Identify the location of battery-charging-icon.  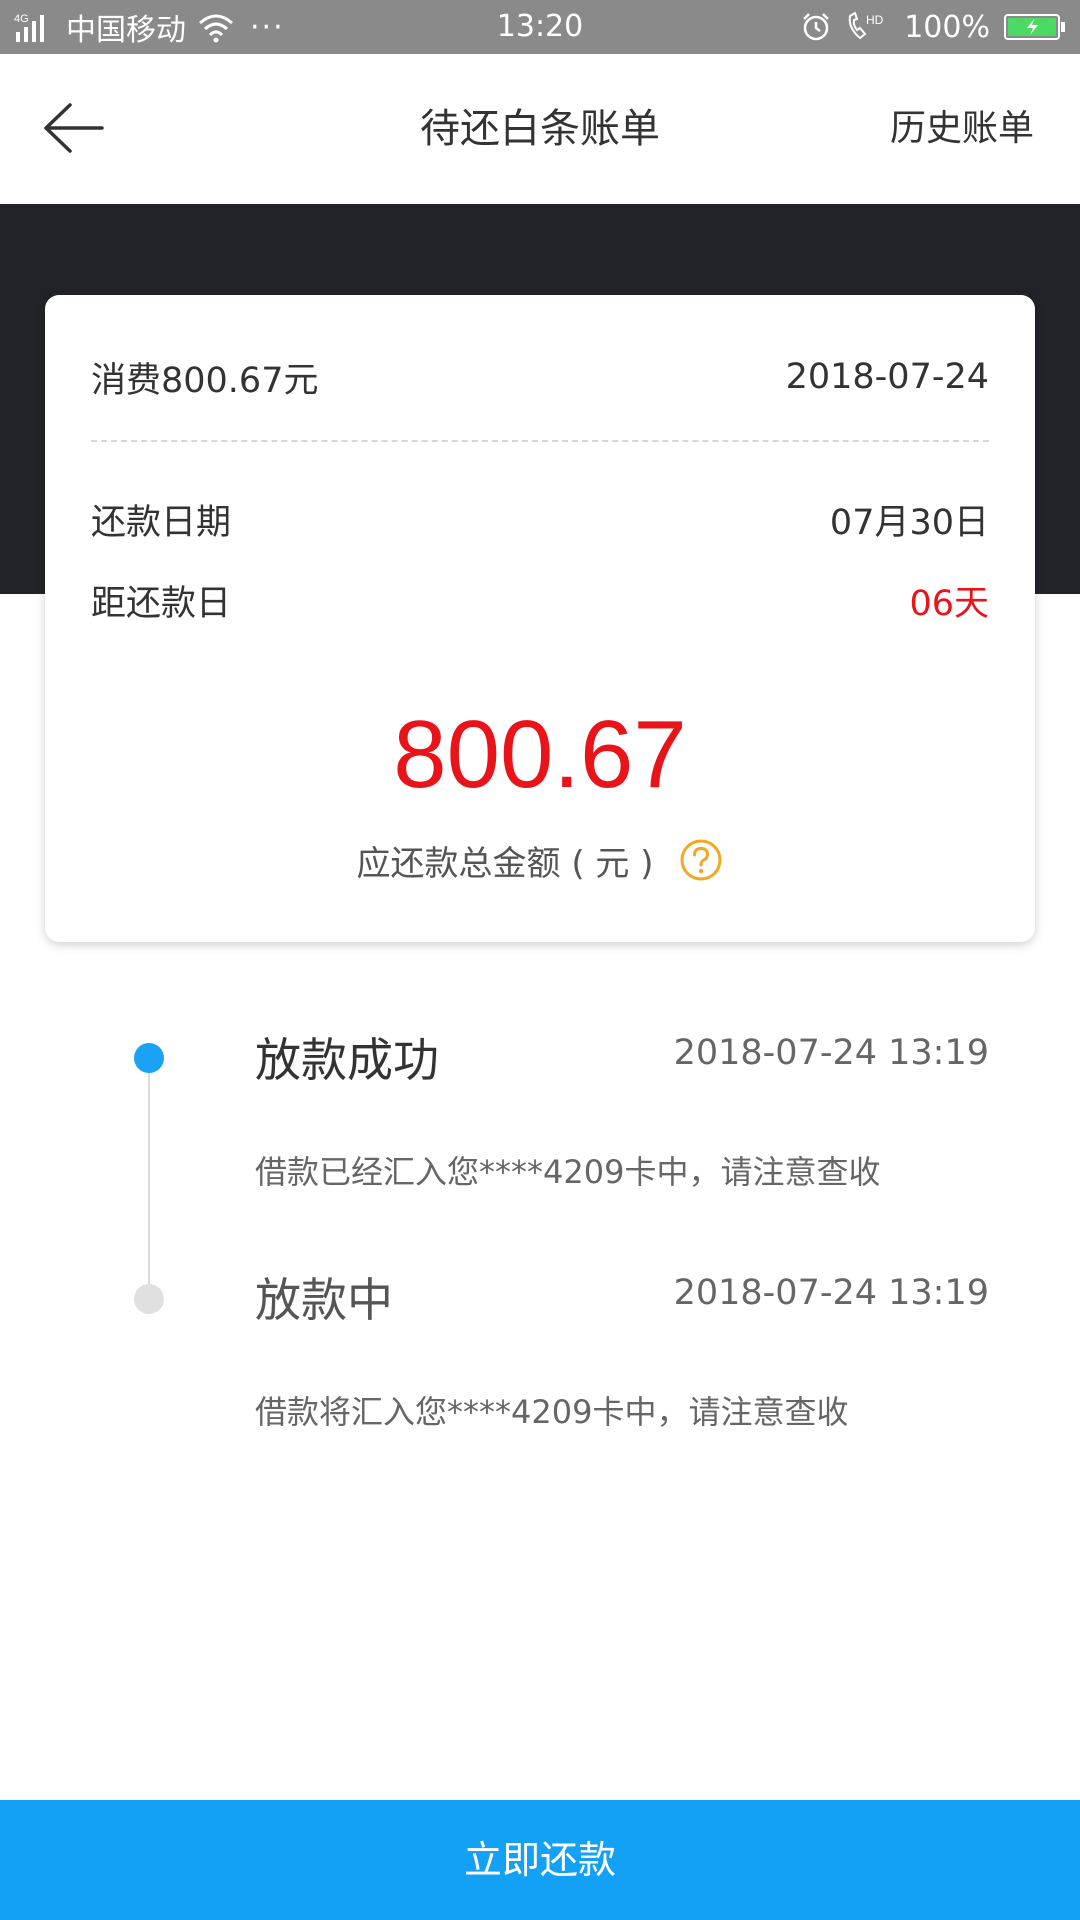
(1034, 27).